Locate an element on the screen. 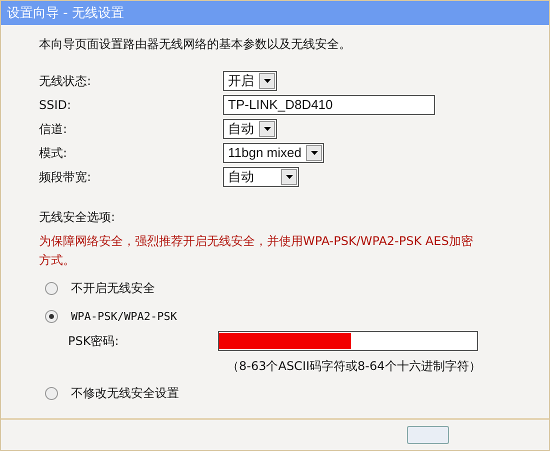 This screenshot has height=451, width=550. wizard-button is located at coordinates (428, 435).